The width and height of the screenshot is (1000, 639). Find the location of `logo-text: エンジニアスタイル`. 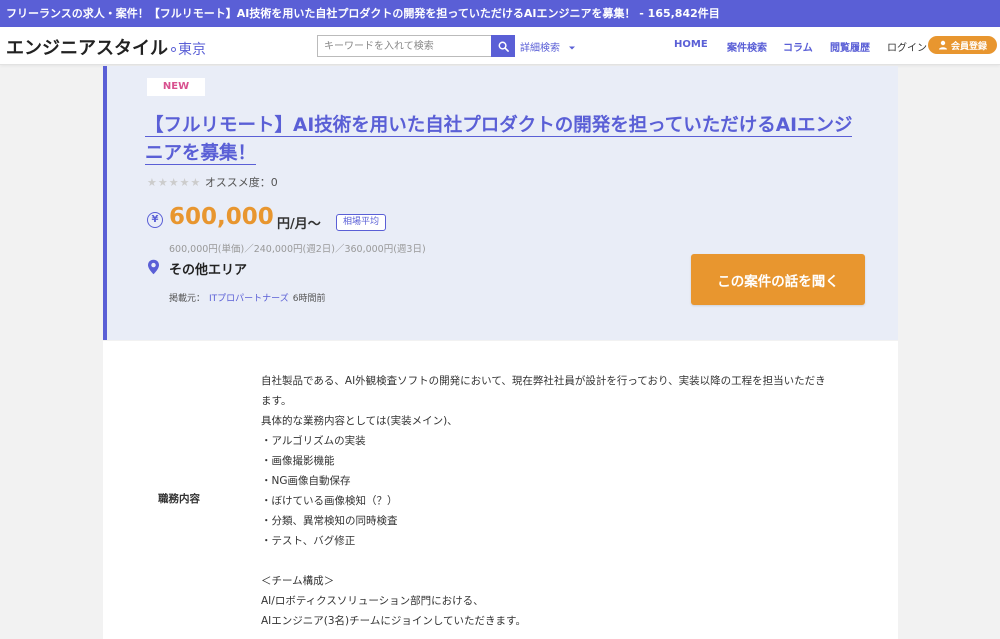

logo-text: エンジニアスタイル is located at coordinates (87, 48).